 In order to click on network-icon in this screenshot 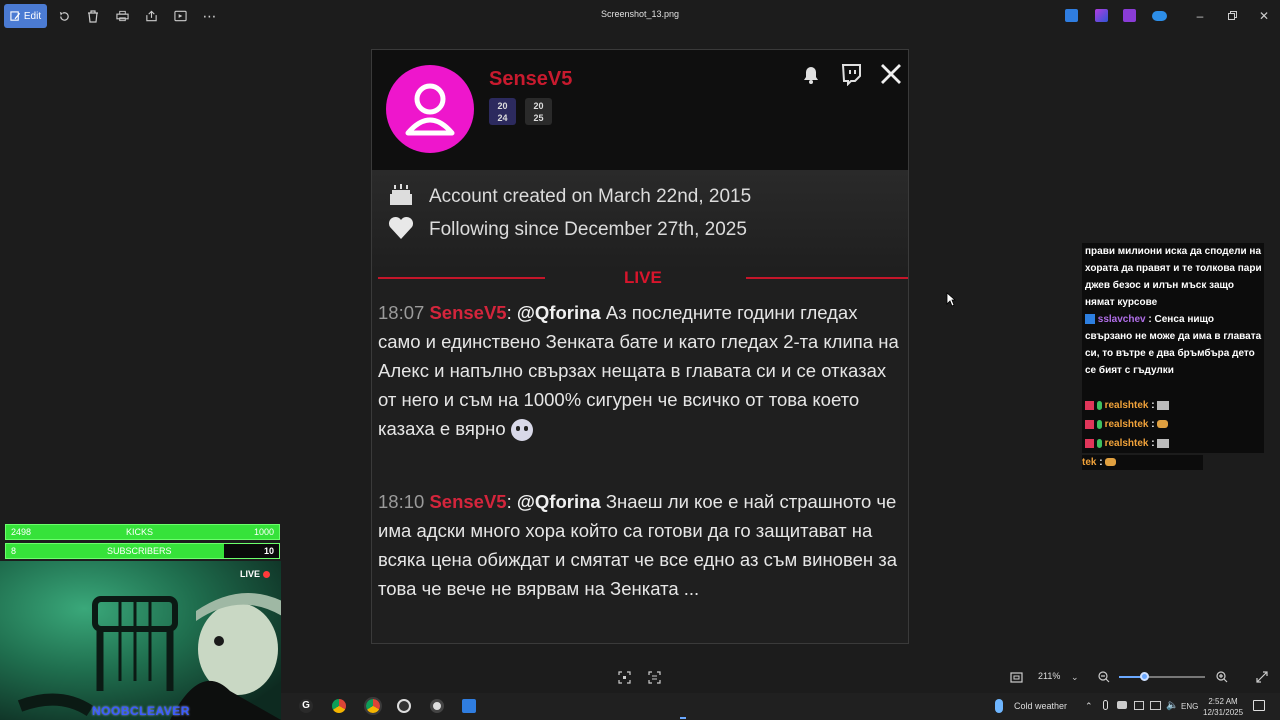, I will do `click(1155, 705)`.